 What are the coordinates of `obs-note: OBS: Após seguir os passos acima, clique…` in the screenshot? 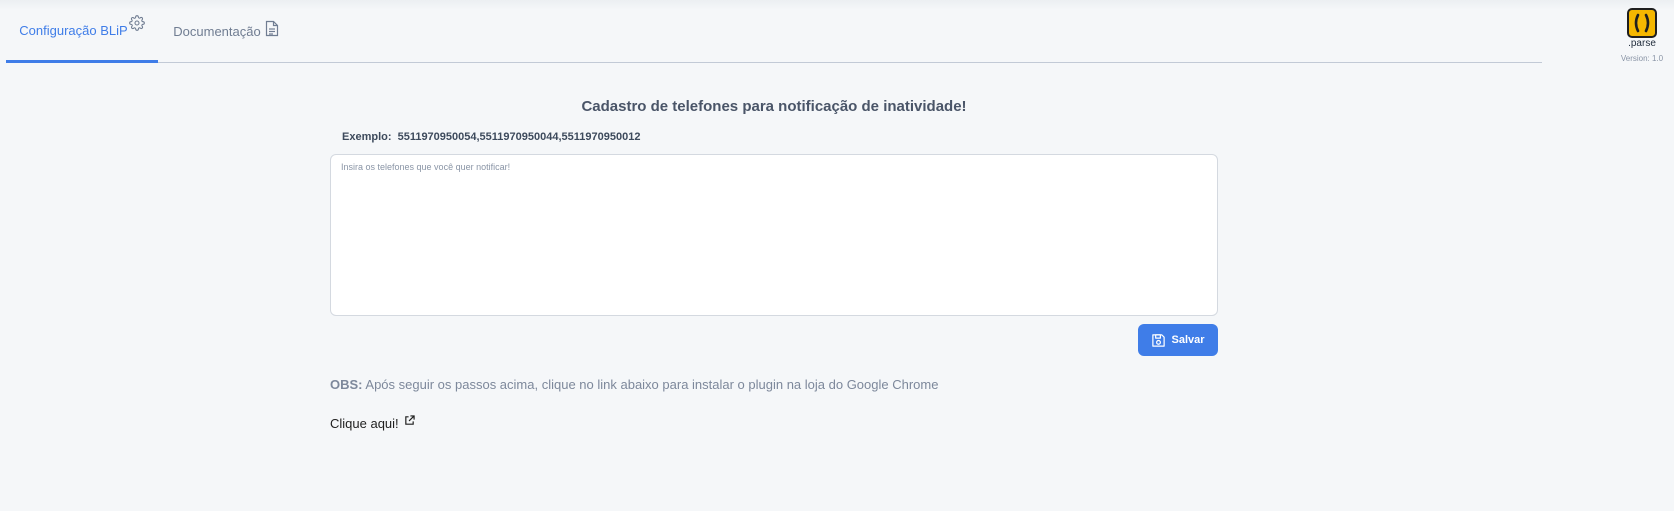 It's located at (634, 384).